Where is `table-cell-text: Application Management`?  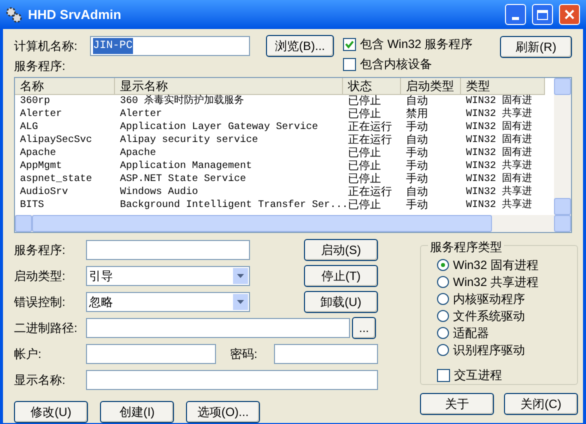
table-cell-text: Application Management is located at coordinates (186, 166).